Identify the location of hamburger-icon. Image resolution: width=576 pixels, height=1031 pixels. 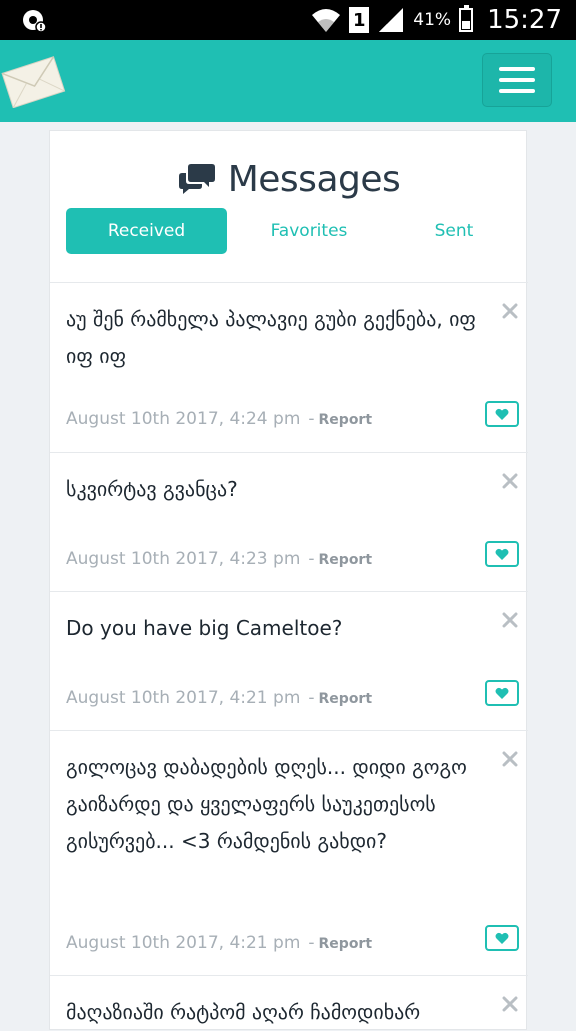
(517, 69).